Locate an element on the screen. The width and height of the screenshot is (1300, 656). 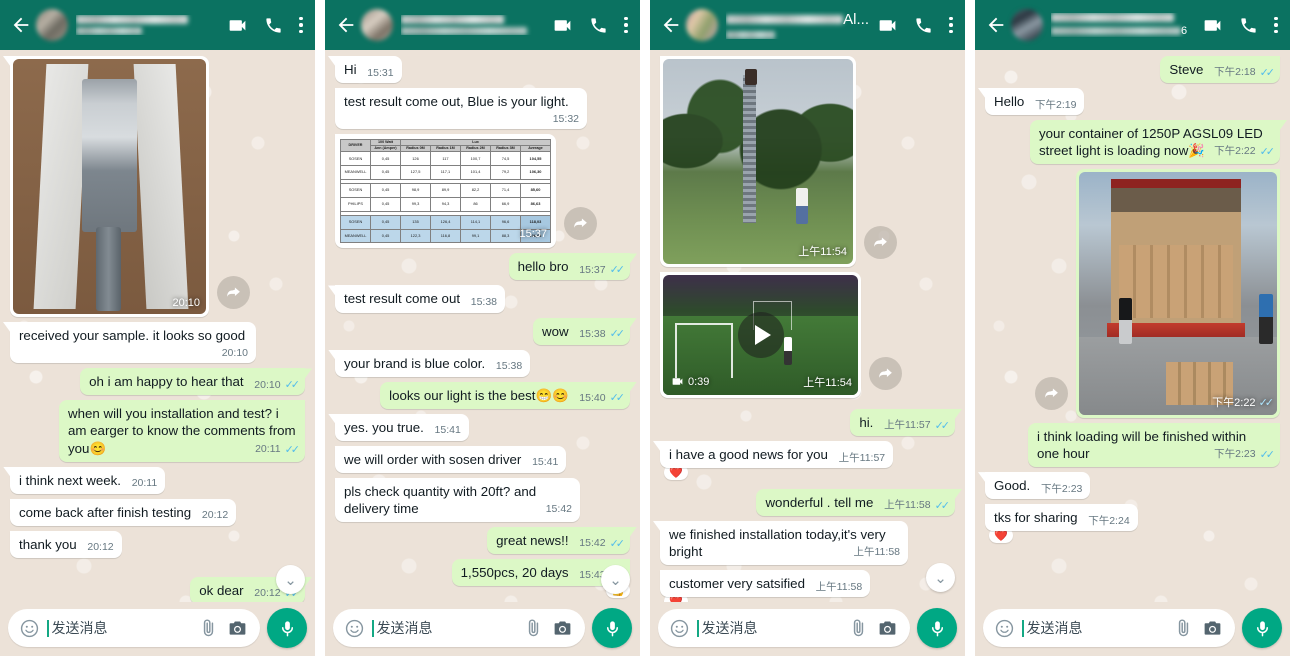
composer-4: 发送消息 is located at coordinates (1132, 629).